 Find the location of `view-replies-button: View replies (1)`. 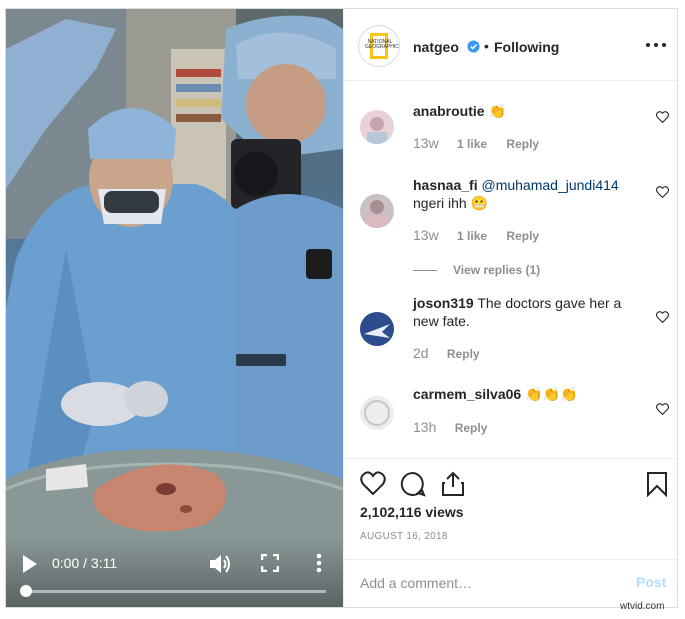

view-replies-button: View replies (1) is located at coordinates (476, 270).